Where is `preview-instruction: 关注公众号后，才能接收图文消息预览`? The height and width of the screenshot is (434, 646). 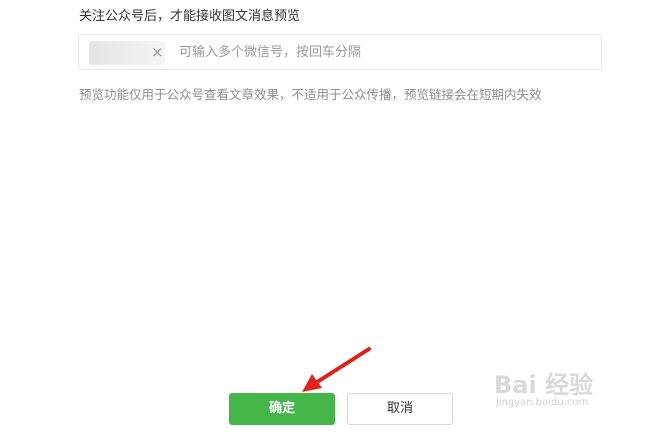
preview-instruction: 关注公众号后，才能接收图文消息预览 is located at coordinates (190, 16).